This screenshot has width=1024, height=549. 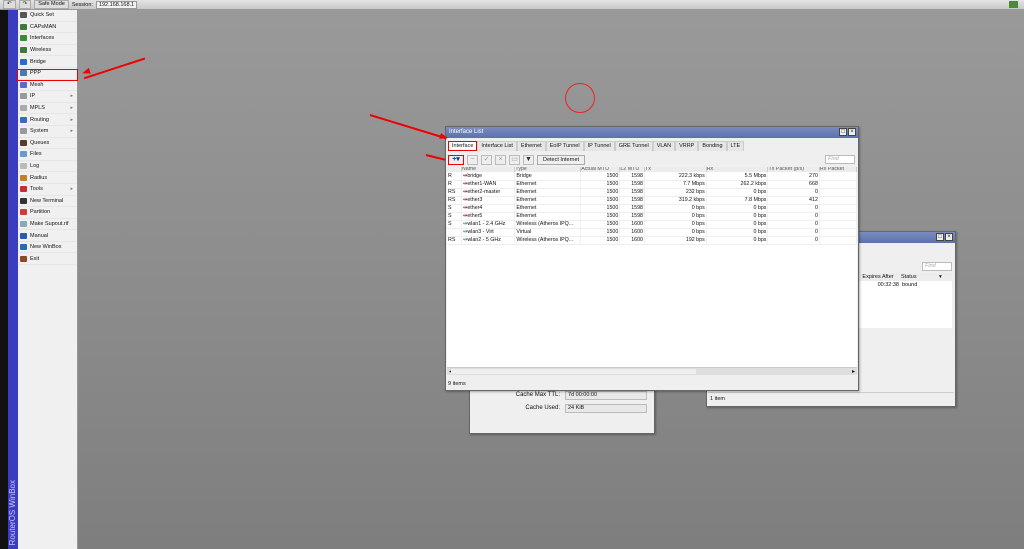 I want to click on detect-internet-button: Detect Internet, so click(x=561, y=159).